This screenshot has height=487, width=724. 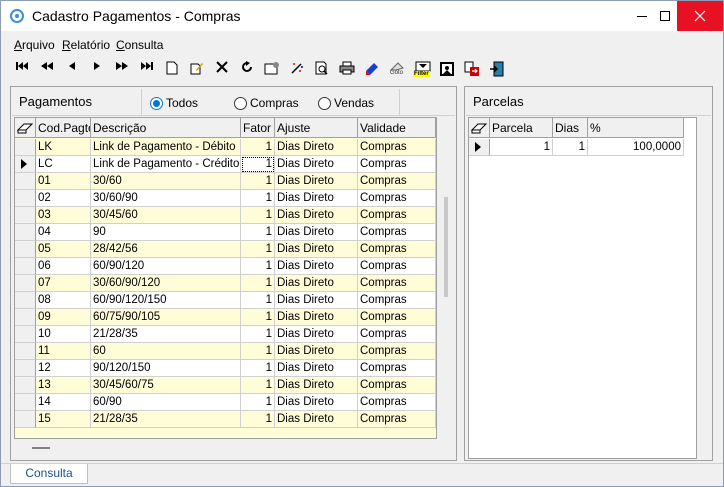 I want to click on properties-button, so click(x=272, y=69).